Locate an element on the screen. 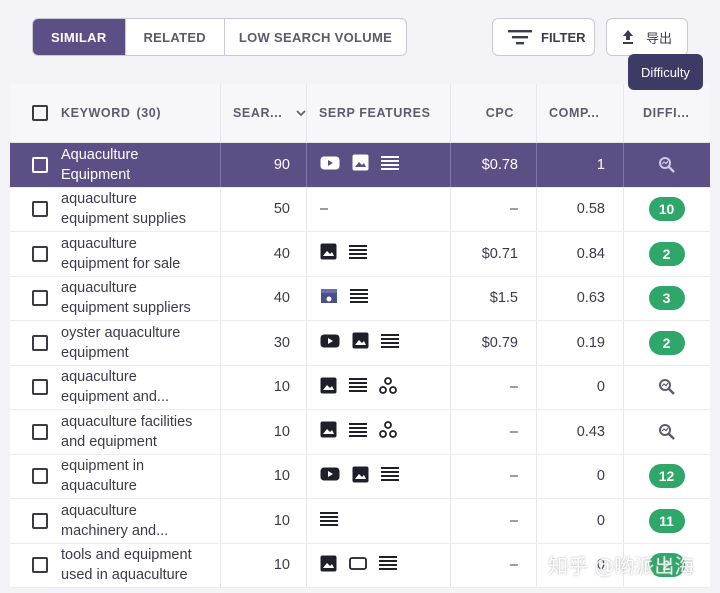  export-button: 导出 is located at coordinates (647, 37).